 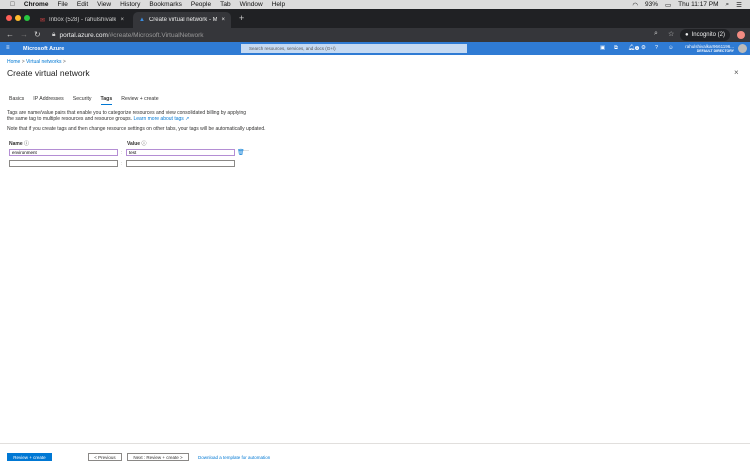 What do you see at coordinates (43, 20) in the screenshot?
I see `gmail-icon: ✉` at bounding box center [43, 20].